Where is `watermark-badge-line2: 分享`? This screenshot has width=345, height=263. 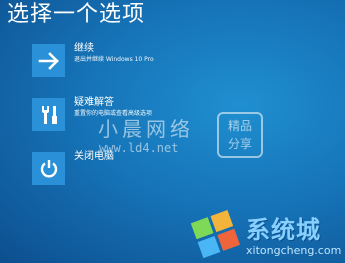 watermark-badge-line2: 分享 is located at coordinates (239, 144).